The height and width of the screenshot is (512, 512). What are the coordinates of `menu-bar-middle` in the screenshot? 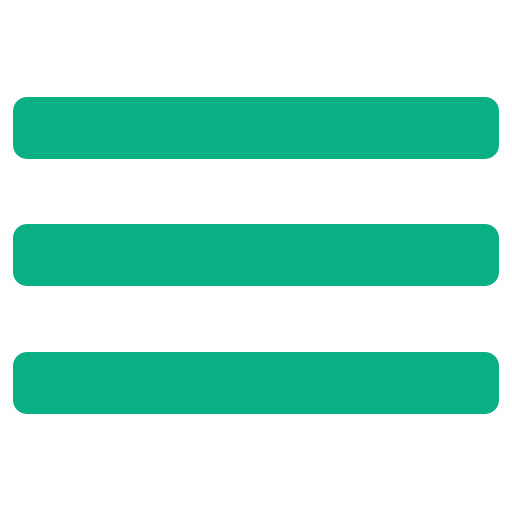 It's located at (256, 255).